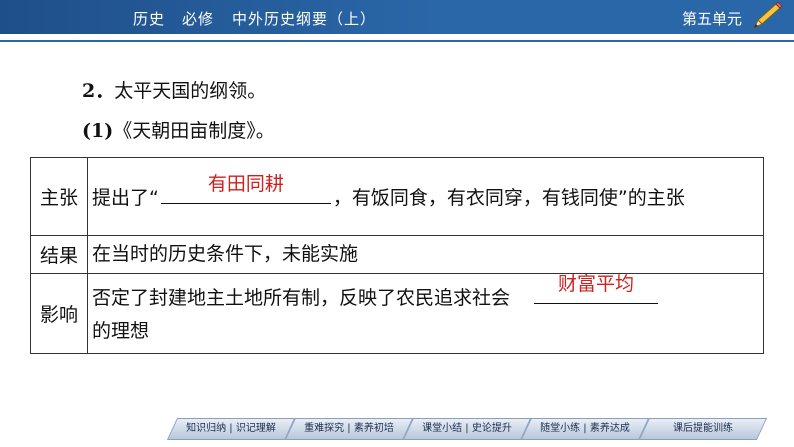  Describe the element at coordinates (425, 254) in the screenshot. I see `row-content-result: 在当时的历史条件下，未能实施` at that location.